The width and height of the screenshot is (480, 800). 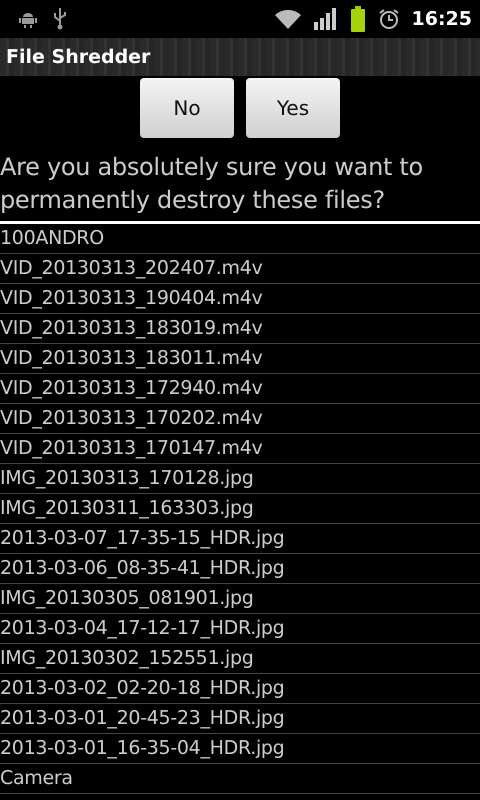 What do you see at coordinates (240, 539) in the screenshot?
I see `file-list-item: 2013-03-07_17-35-15_HDR.jpg` at bounding box center [240, 539].